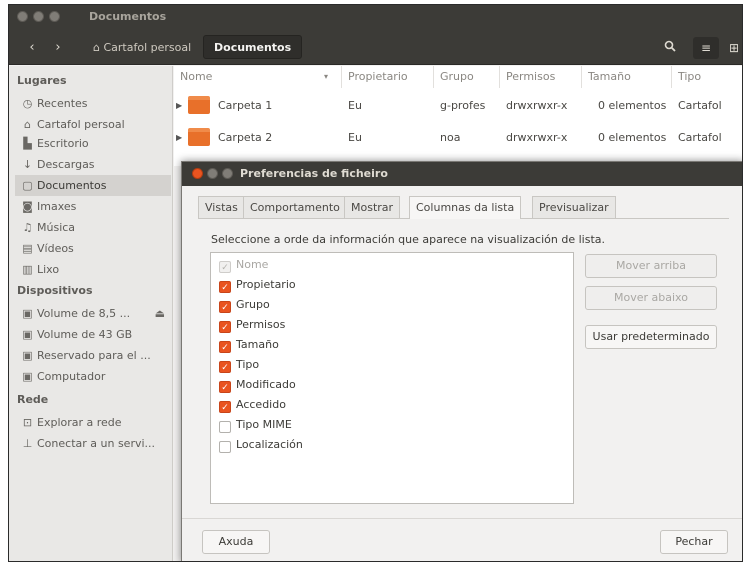 The height and width of the screenshot is (562, 743). Describe the element at coordinates (54, 16) in the screenshot. I see `maximize-window-icon` at that location.